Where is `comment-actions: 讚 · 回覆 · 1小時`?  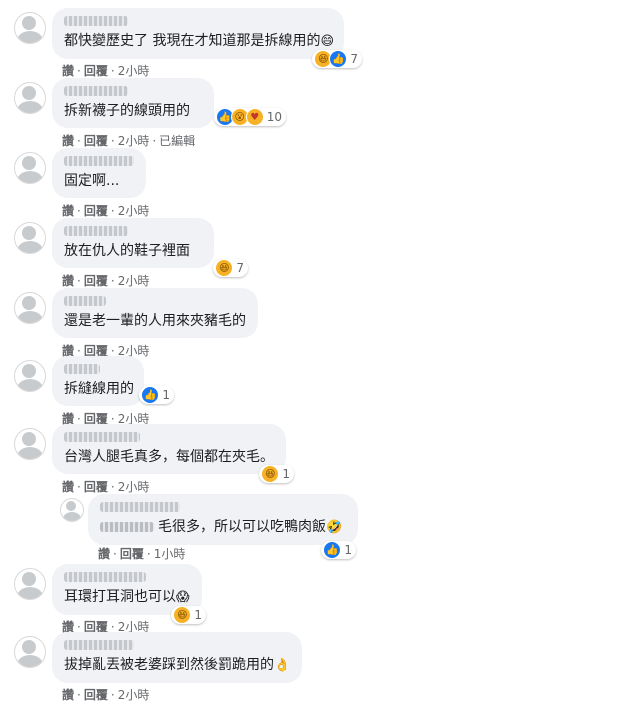 comment-actions: 讚 · 回覆 · 1小時 is located at coordinates (142, 554).